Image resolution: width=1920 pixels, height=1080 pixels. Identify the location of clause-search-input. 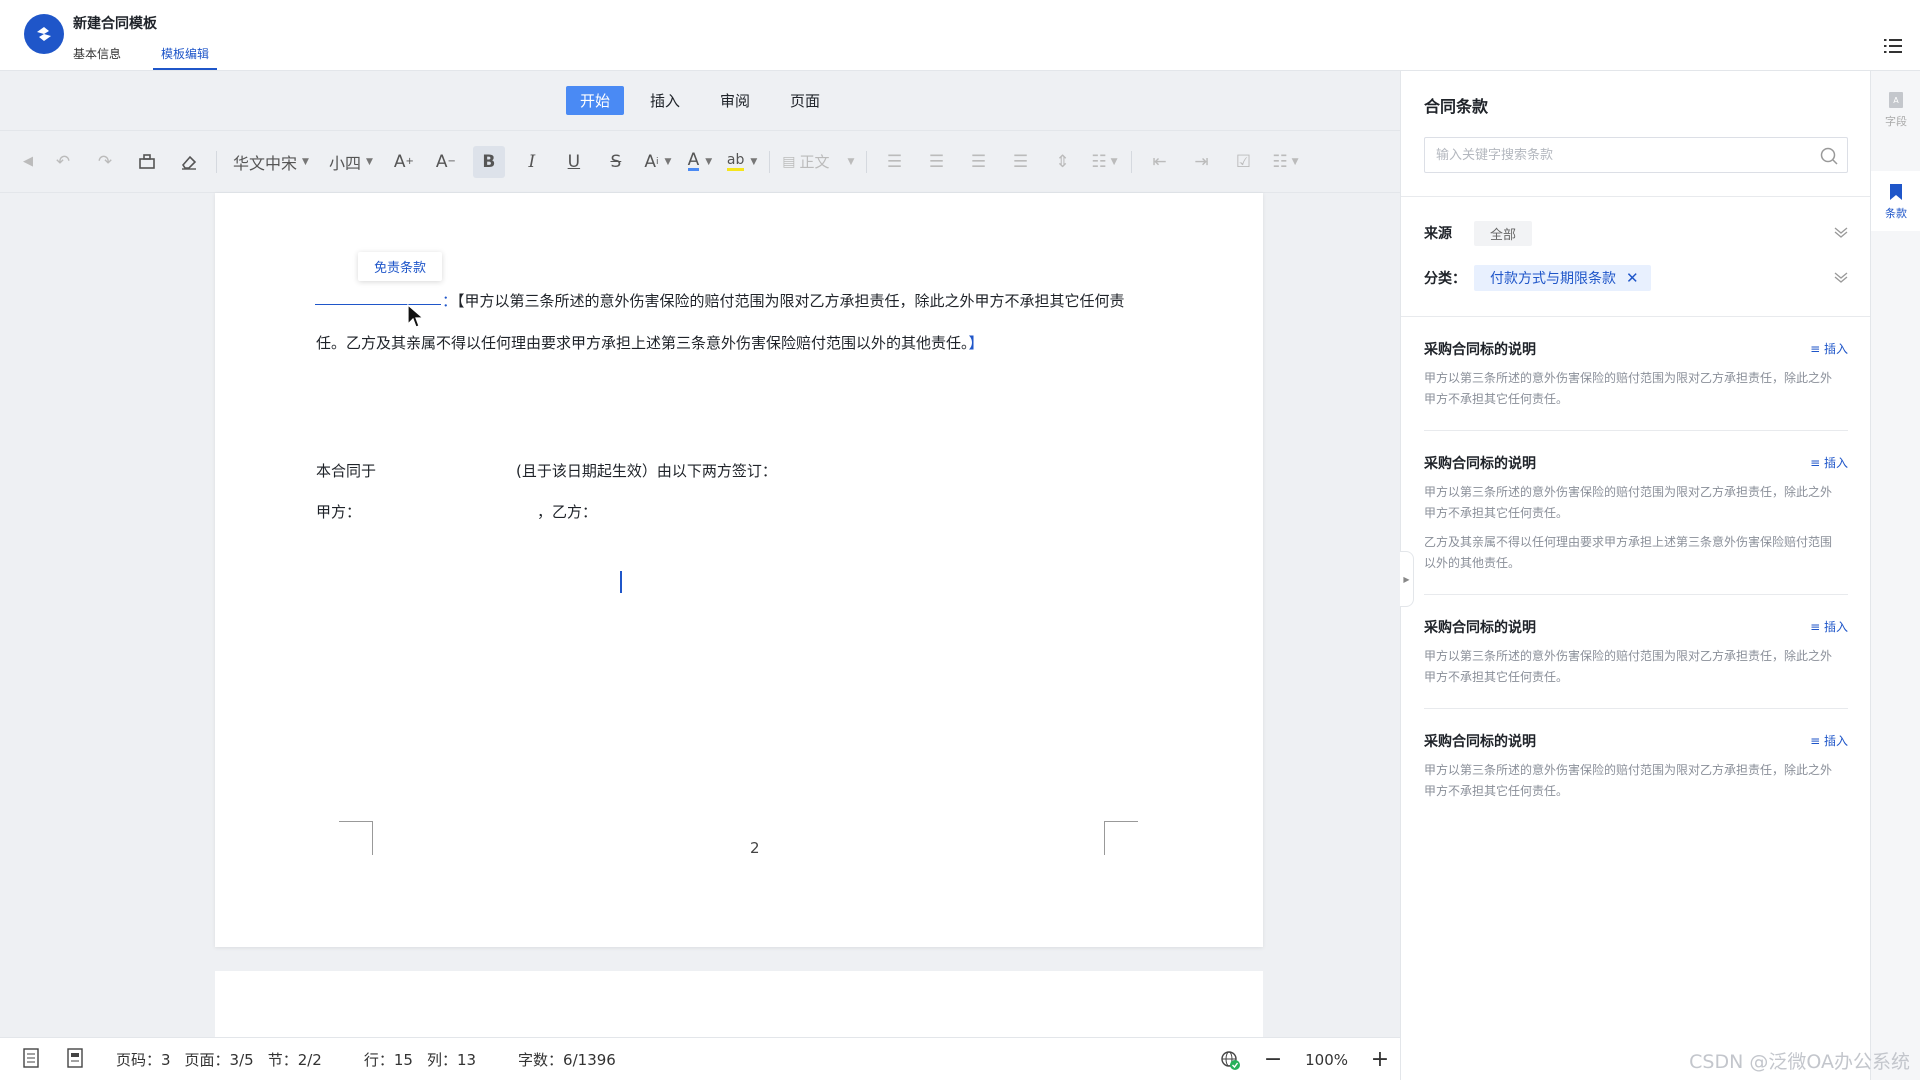
(1636, 155).